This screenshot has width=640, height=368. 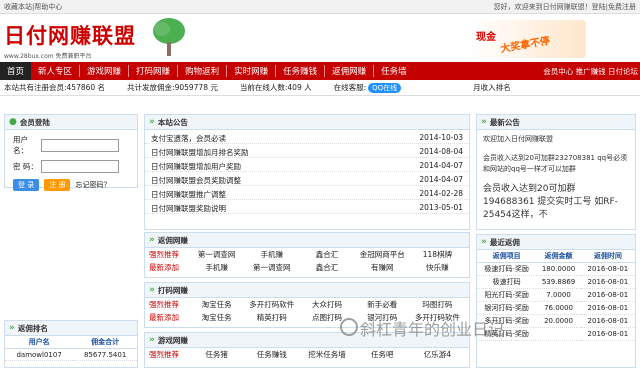 I want to click on nav-rebate: 返佣网赚, so click(x=349, y=71).